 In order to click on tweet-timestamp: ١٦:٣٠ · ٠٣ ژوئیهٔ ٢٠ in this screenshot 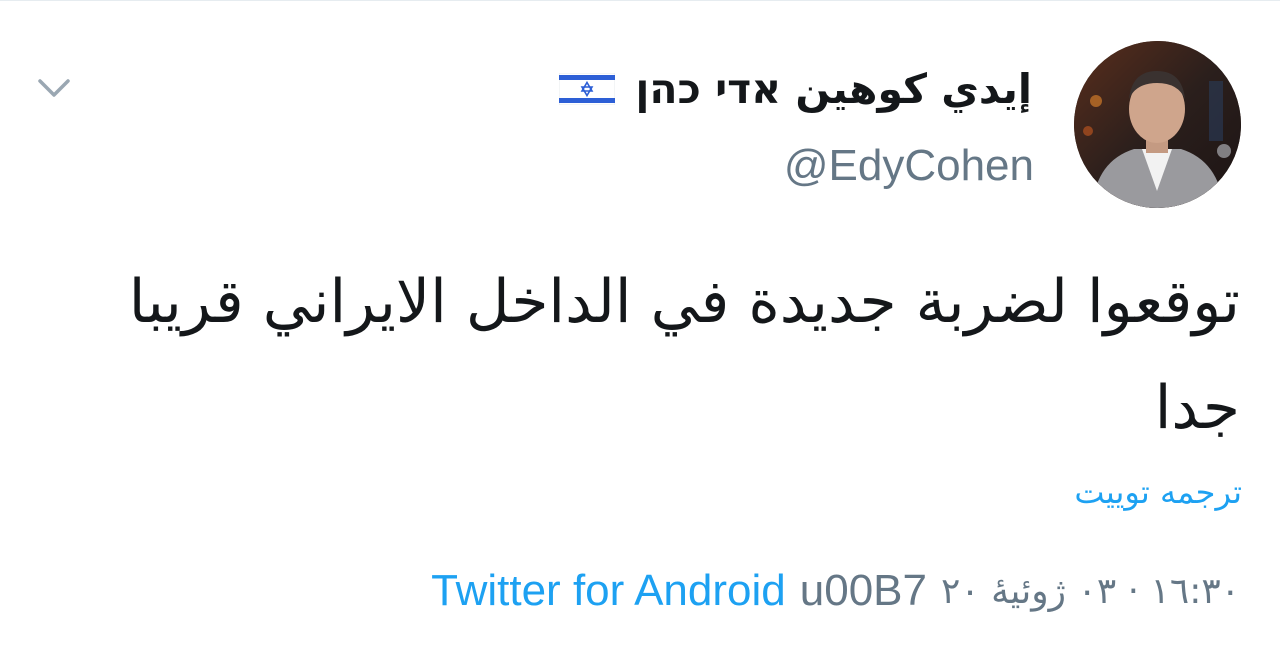, I will do `click(1090, 591)`.